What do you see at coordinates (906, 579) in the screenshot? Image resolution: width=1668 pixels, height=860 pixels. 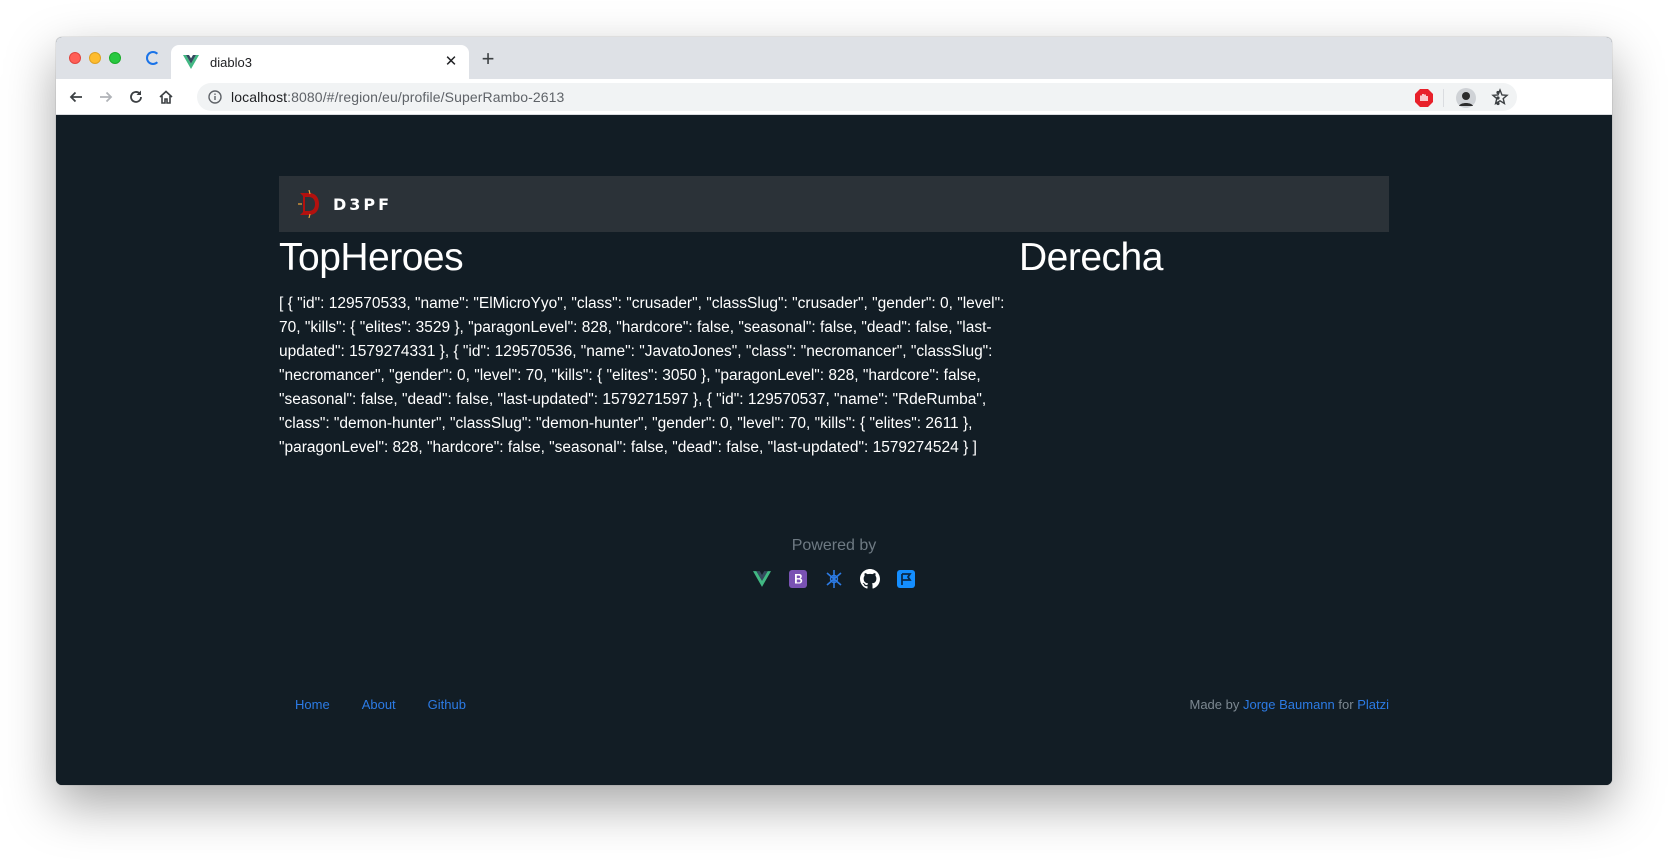 I see `blizzard-icon` at bounding box center [906, 579].